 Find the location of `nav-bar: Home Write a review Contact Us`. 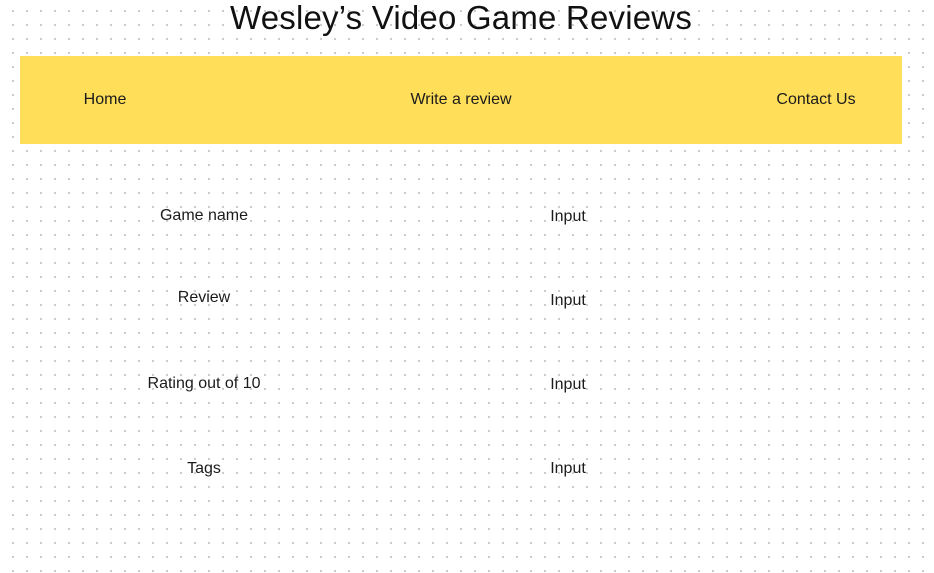

nav-bar: Home Write a review Contact Us is located at coordinates (461, 100).